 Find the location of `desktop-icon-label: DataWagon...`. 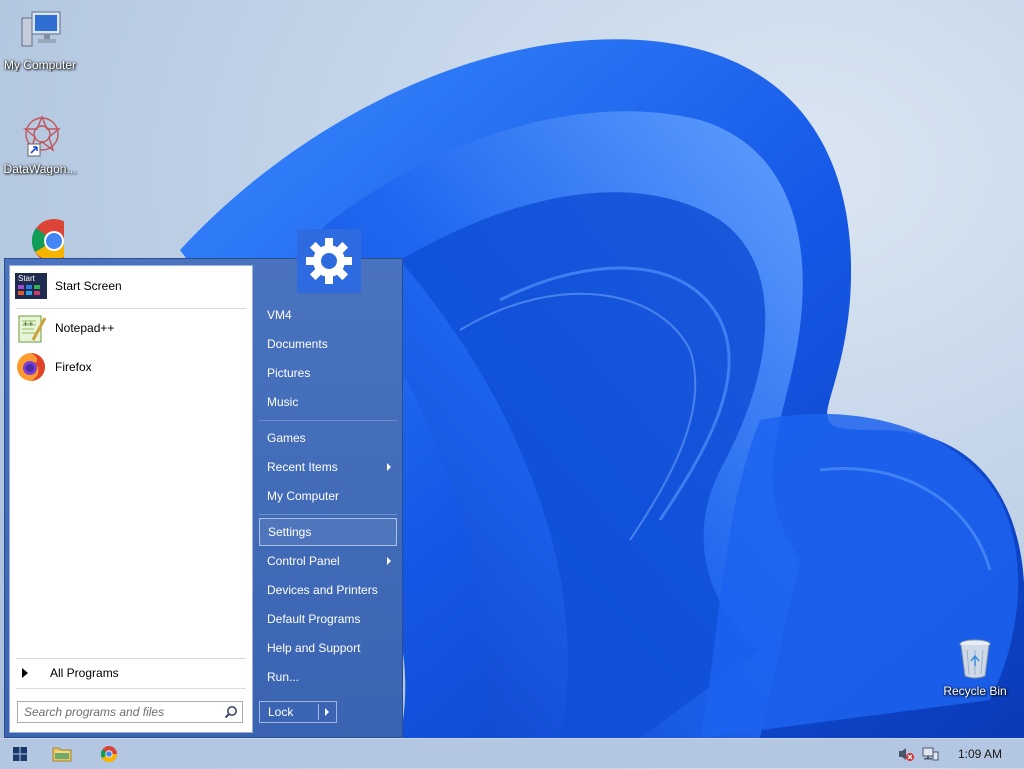

desktop-icon-label: DataWagon... is located at coordinates (40, 169).